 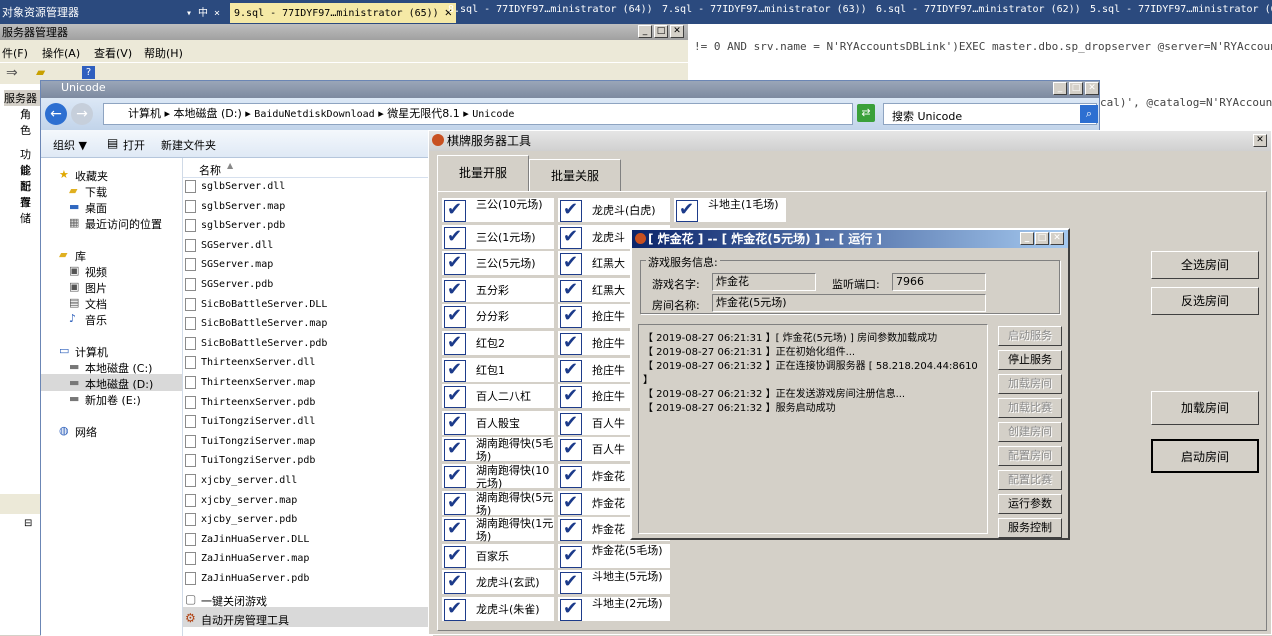 I want to click on file-item: ZaJinHuaServer.DLL, so click(x=255, y=539).